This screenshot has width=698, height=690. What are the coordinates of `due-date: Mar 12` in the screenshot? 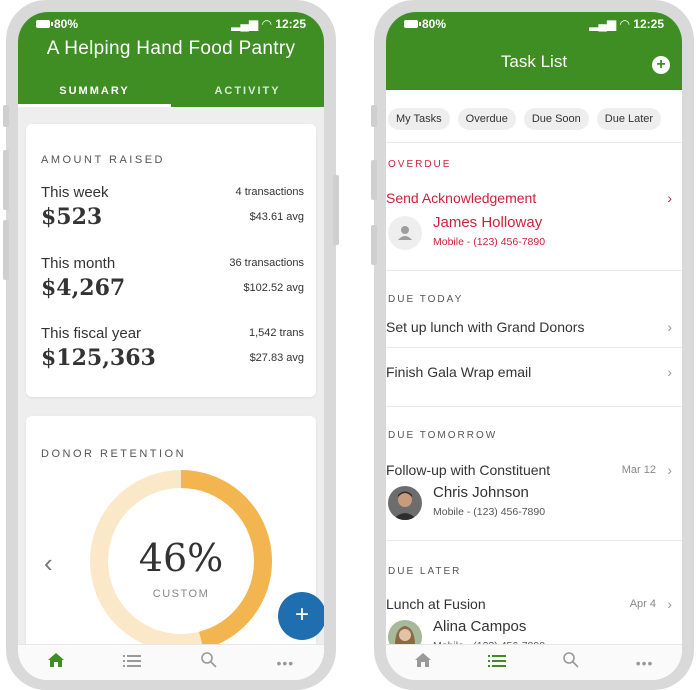 It's located at (638, 470).